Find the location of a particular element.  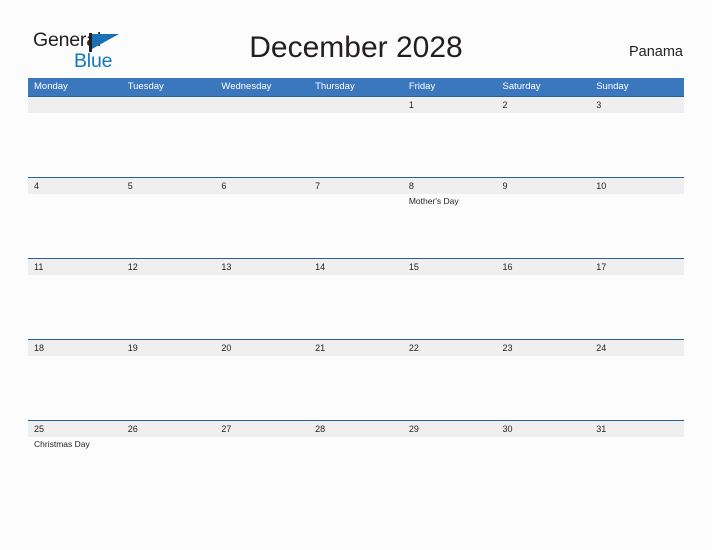

country-label: Panama is located at coordinates (655, 52).